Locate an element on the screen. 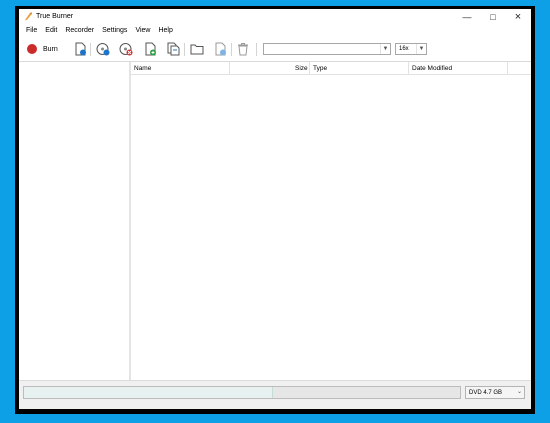 Image resolution: width=550 pixels, height=423 pixels. new-audio-disc-icon is located at coordinates (103, 49).